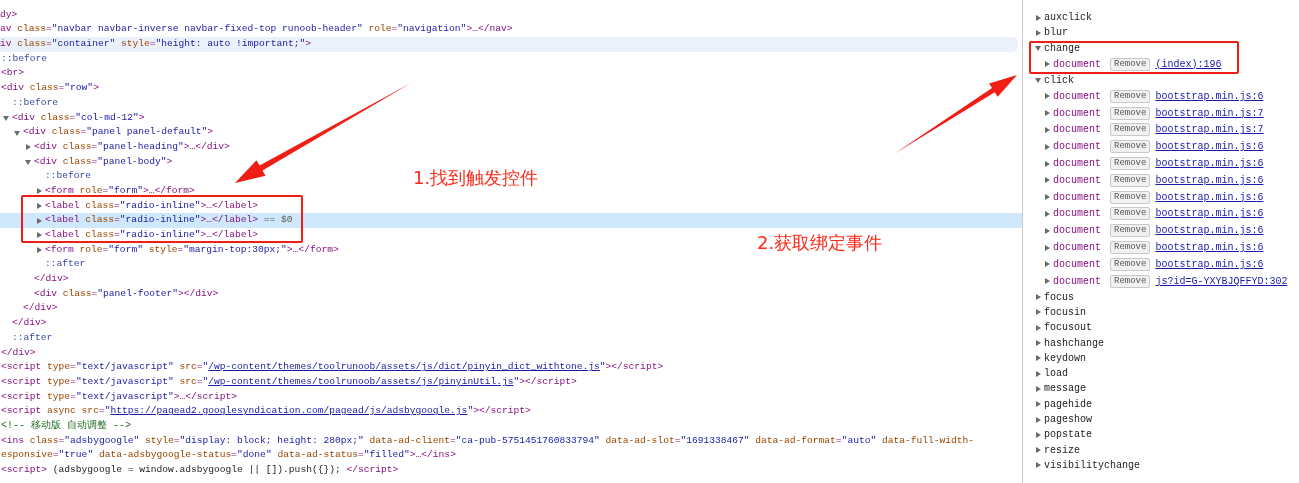  What do you see at coordinates (289, 411) in the screenshot?
I see `source-link: https://pagead2.googlesyndication.com/pagead/js/adsbygoogle.js` at bounding box center [289, 411].